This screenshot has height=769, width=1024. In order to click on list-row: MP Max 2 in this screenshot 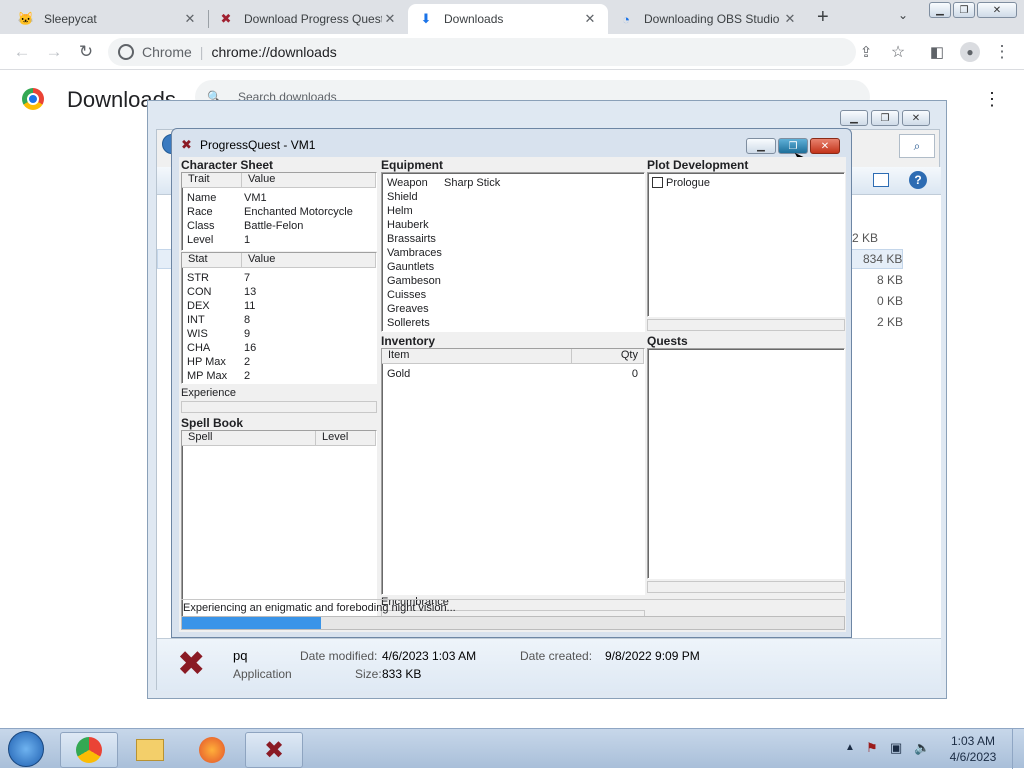, I will do `click(279, 376)`.